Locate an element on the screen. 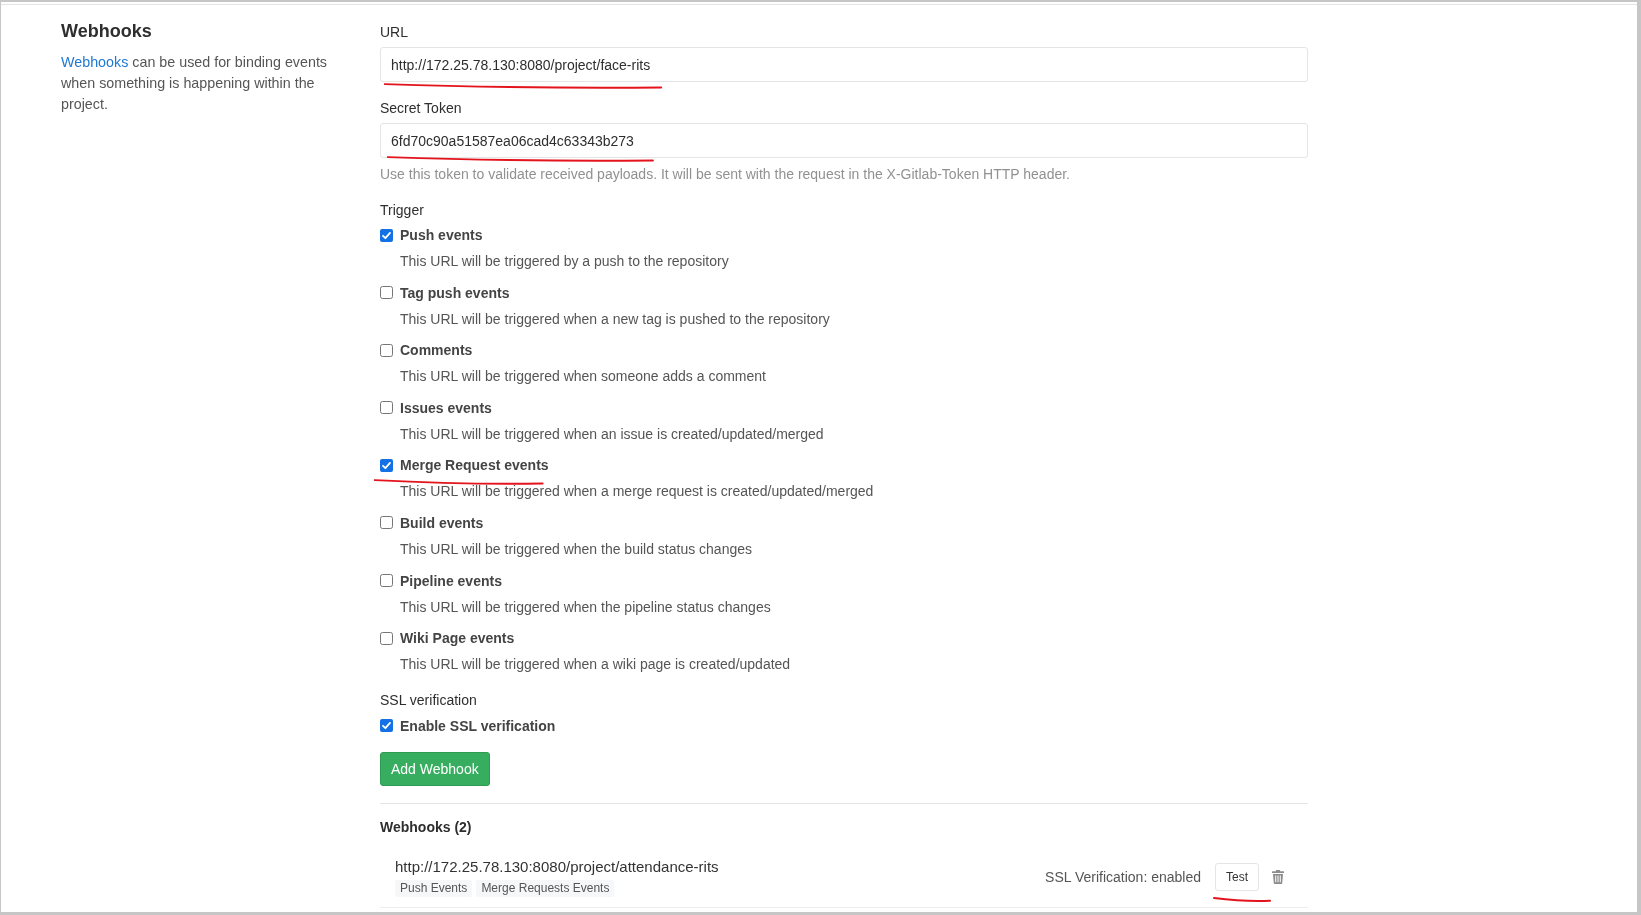 The height and width of the screenshot is (915, 1641). option-description: This URL will be triggered when someone adds a comment is located at coordinates (583, 377).